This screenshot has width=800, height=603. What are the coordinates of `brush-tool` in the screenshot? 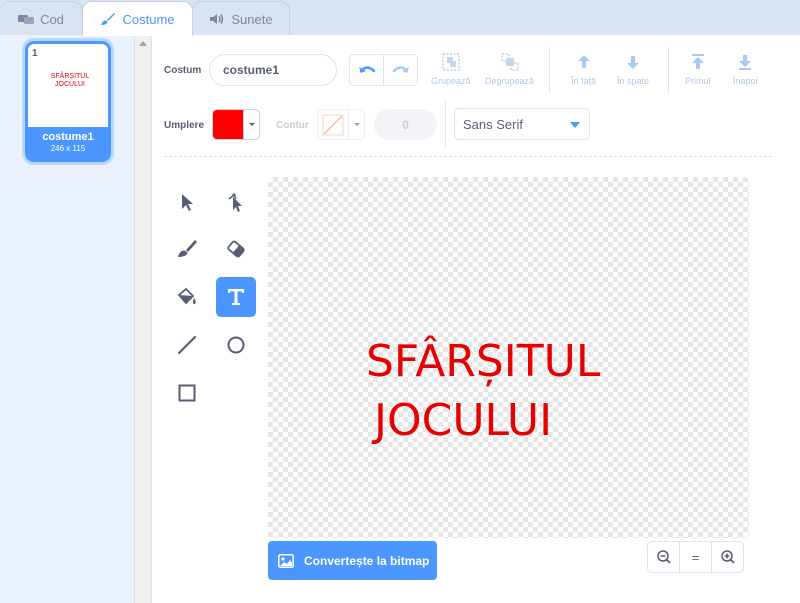 It's located at (187, 249).